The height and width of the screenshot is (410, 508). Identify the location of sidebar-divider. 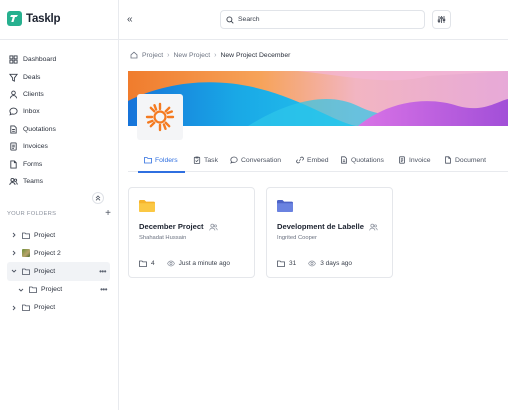
(59, 39).